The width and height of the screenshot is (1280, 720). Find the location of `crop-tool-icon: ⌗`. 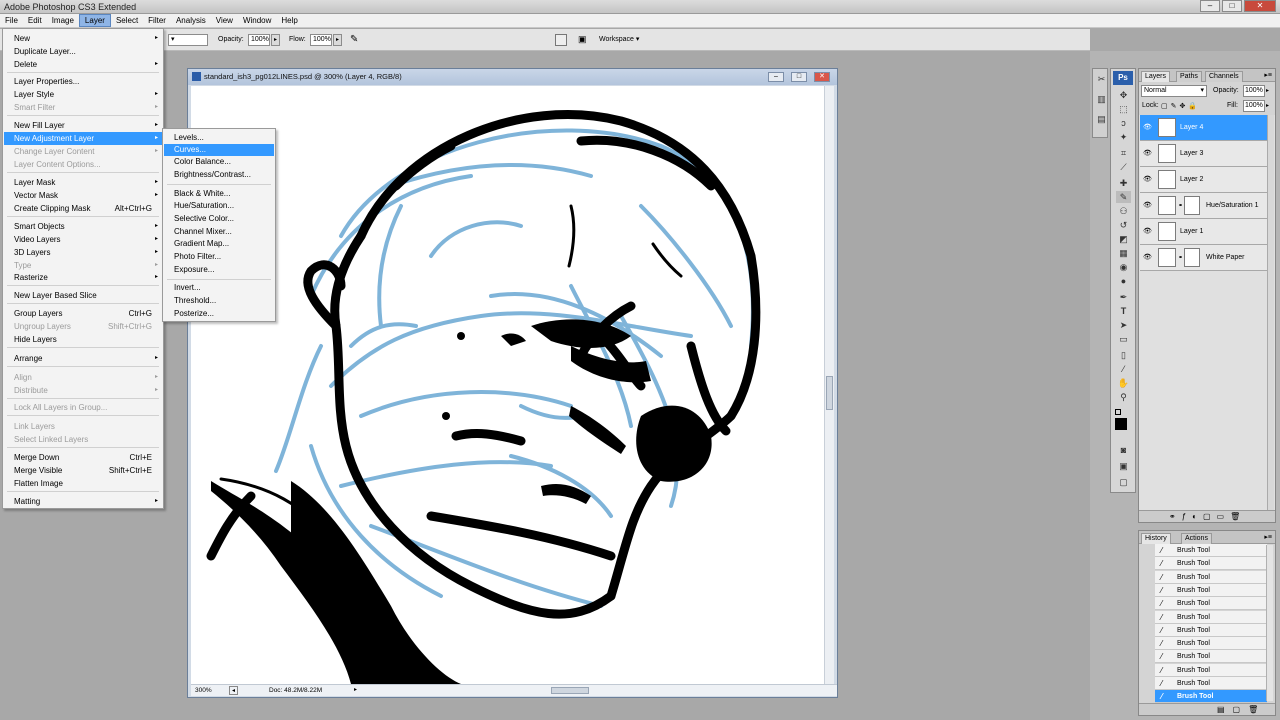

crop-tool-icon: ⌗ is located at coordinates (1123, 153).